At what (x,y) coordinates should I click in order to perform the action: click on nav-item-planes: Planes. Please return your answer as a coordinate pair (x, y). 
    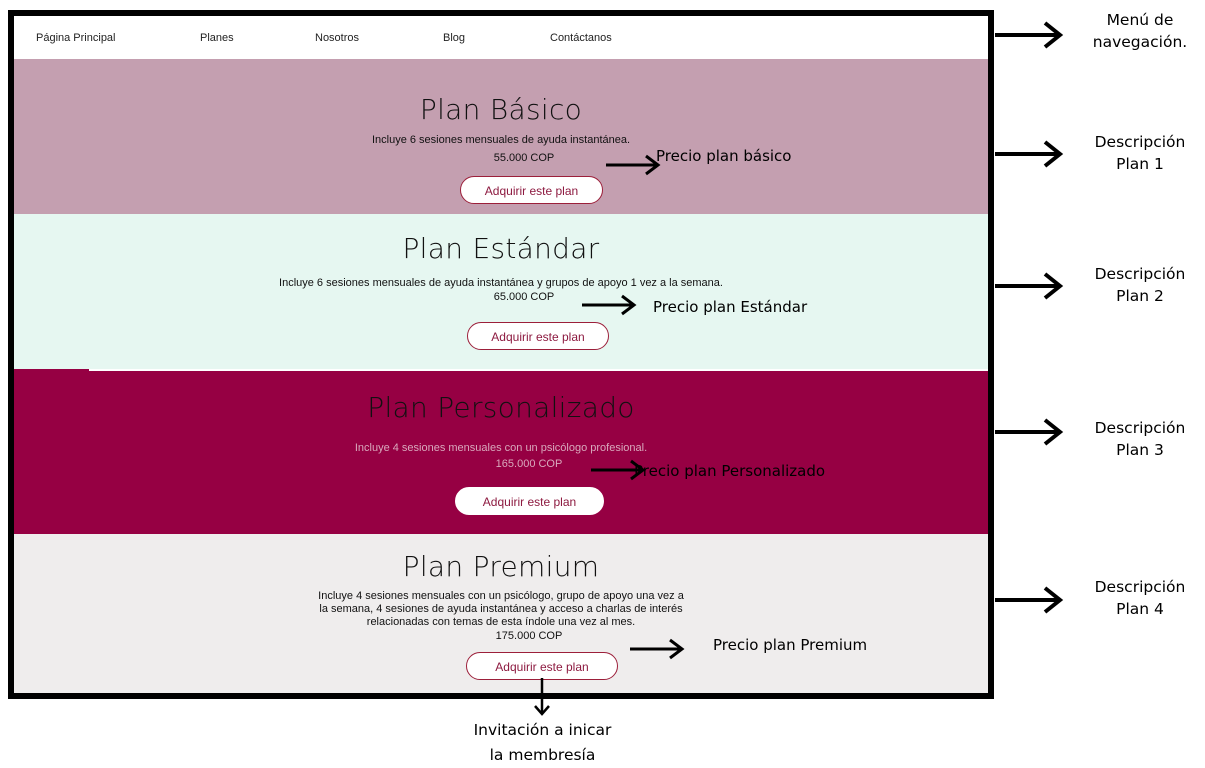
    Looking at the image, I should click on (217, 38).